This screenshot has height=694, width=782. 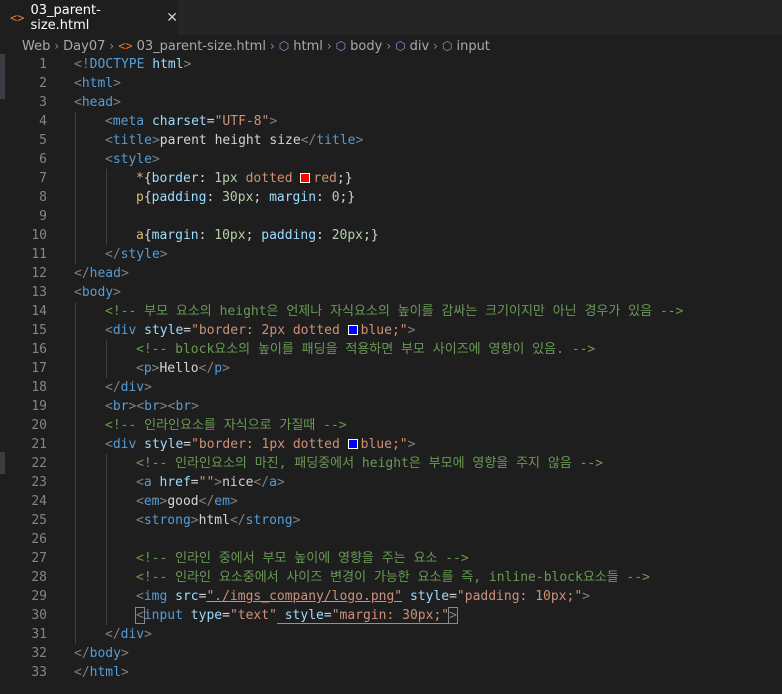 What do you see at coordinates (97, 292) in the screenshot?
I see `code-token: body` at bounding box center [97, 292].